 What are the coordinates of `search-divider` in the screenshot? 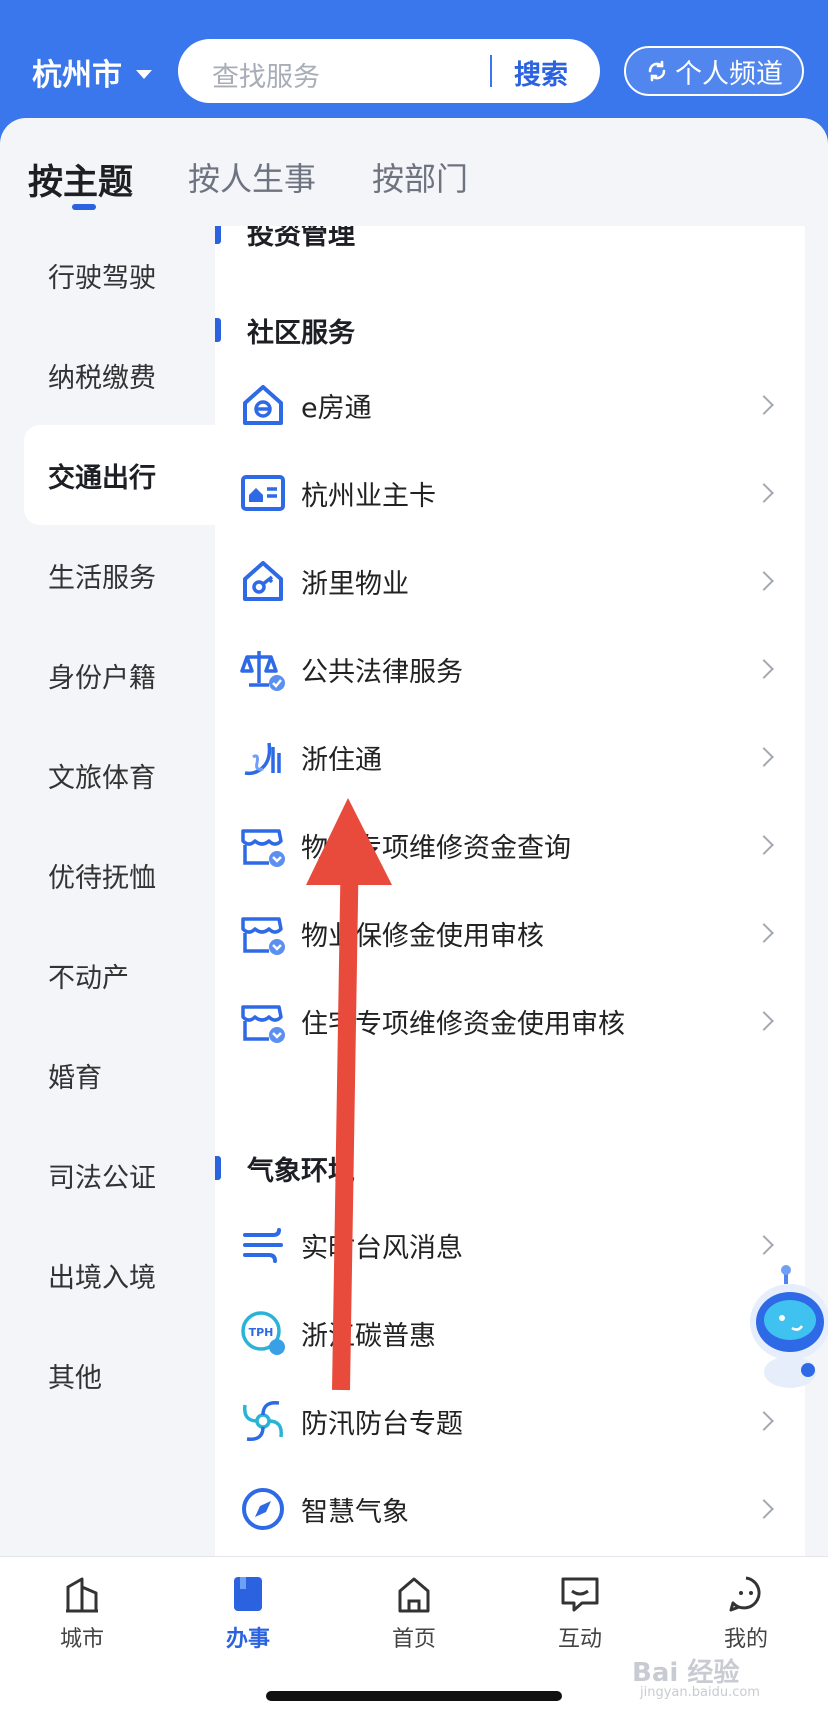 It's located at (491, 71).